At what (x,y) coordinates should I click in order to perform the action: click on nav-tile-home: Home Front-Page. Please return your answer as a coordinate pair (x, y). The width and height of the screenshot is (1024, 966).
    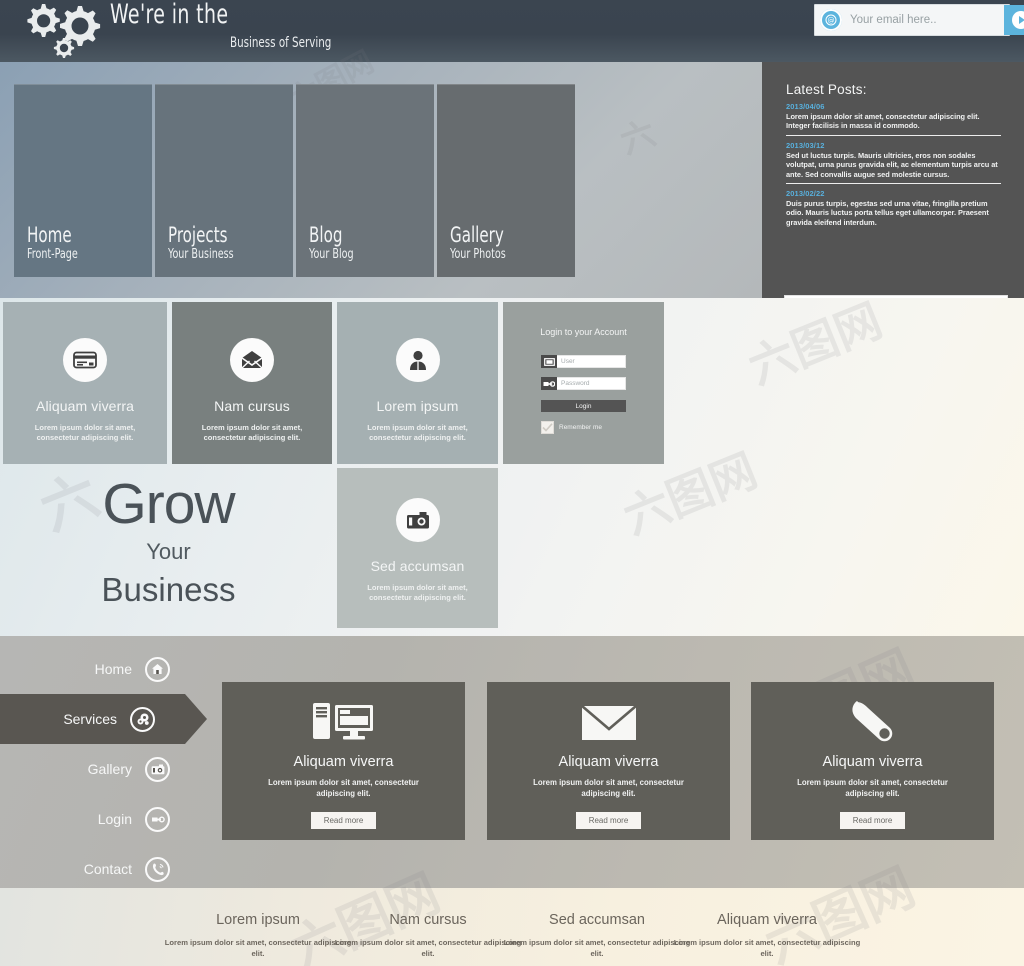
    Looking at the image, I should click on (83, 180).